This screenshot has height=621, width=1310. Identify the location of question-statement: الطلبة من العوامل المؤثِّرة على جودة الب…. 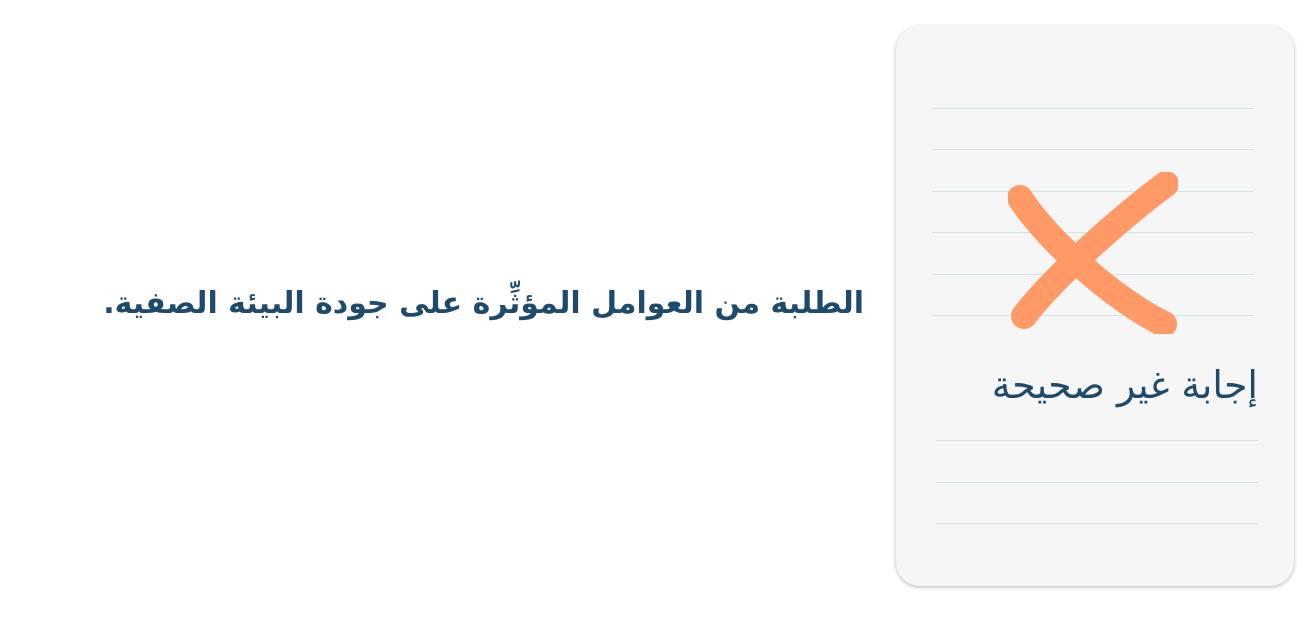
(483, 303).